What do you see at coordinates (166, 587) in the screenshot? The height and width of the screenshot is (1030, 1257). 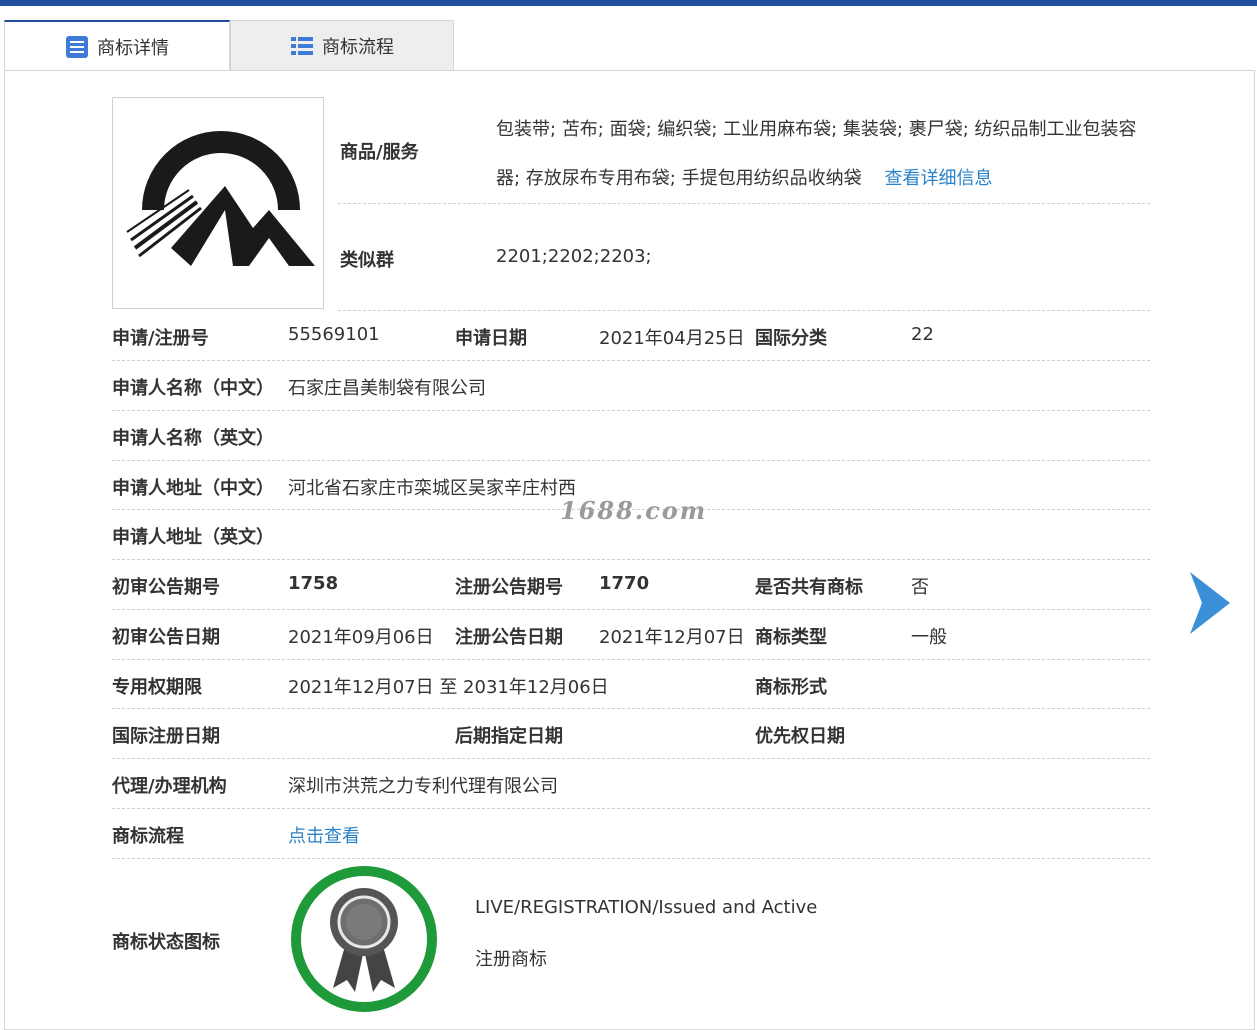 I see `prelim-no-label: 初审公告期号` at bounding box center [166, 587].